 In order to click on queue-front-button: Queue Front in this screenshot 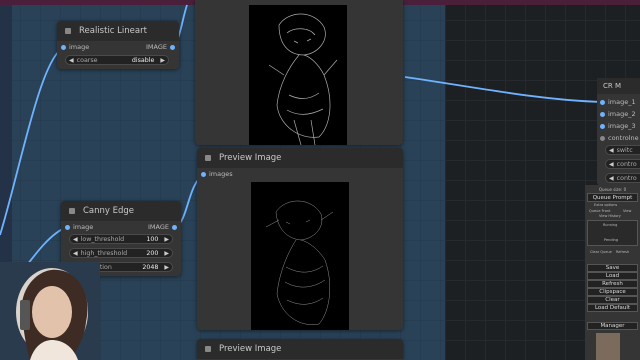, I will do `click(599, 211)`.